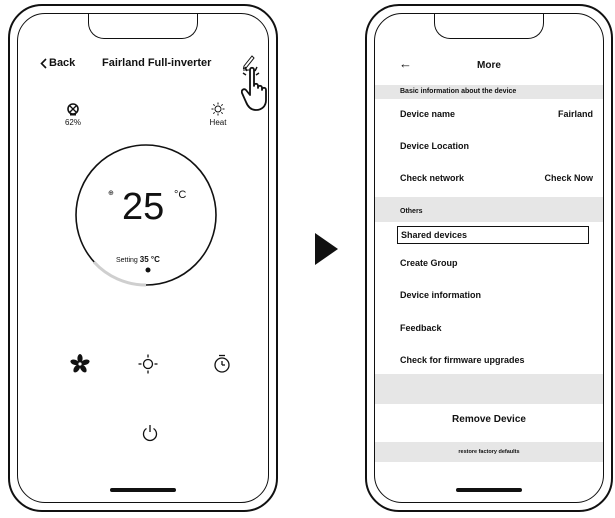  What do you see at coordinates (150, 433) in the screenshot?
I see `power-icon` at bounding box center [150, 433].